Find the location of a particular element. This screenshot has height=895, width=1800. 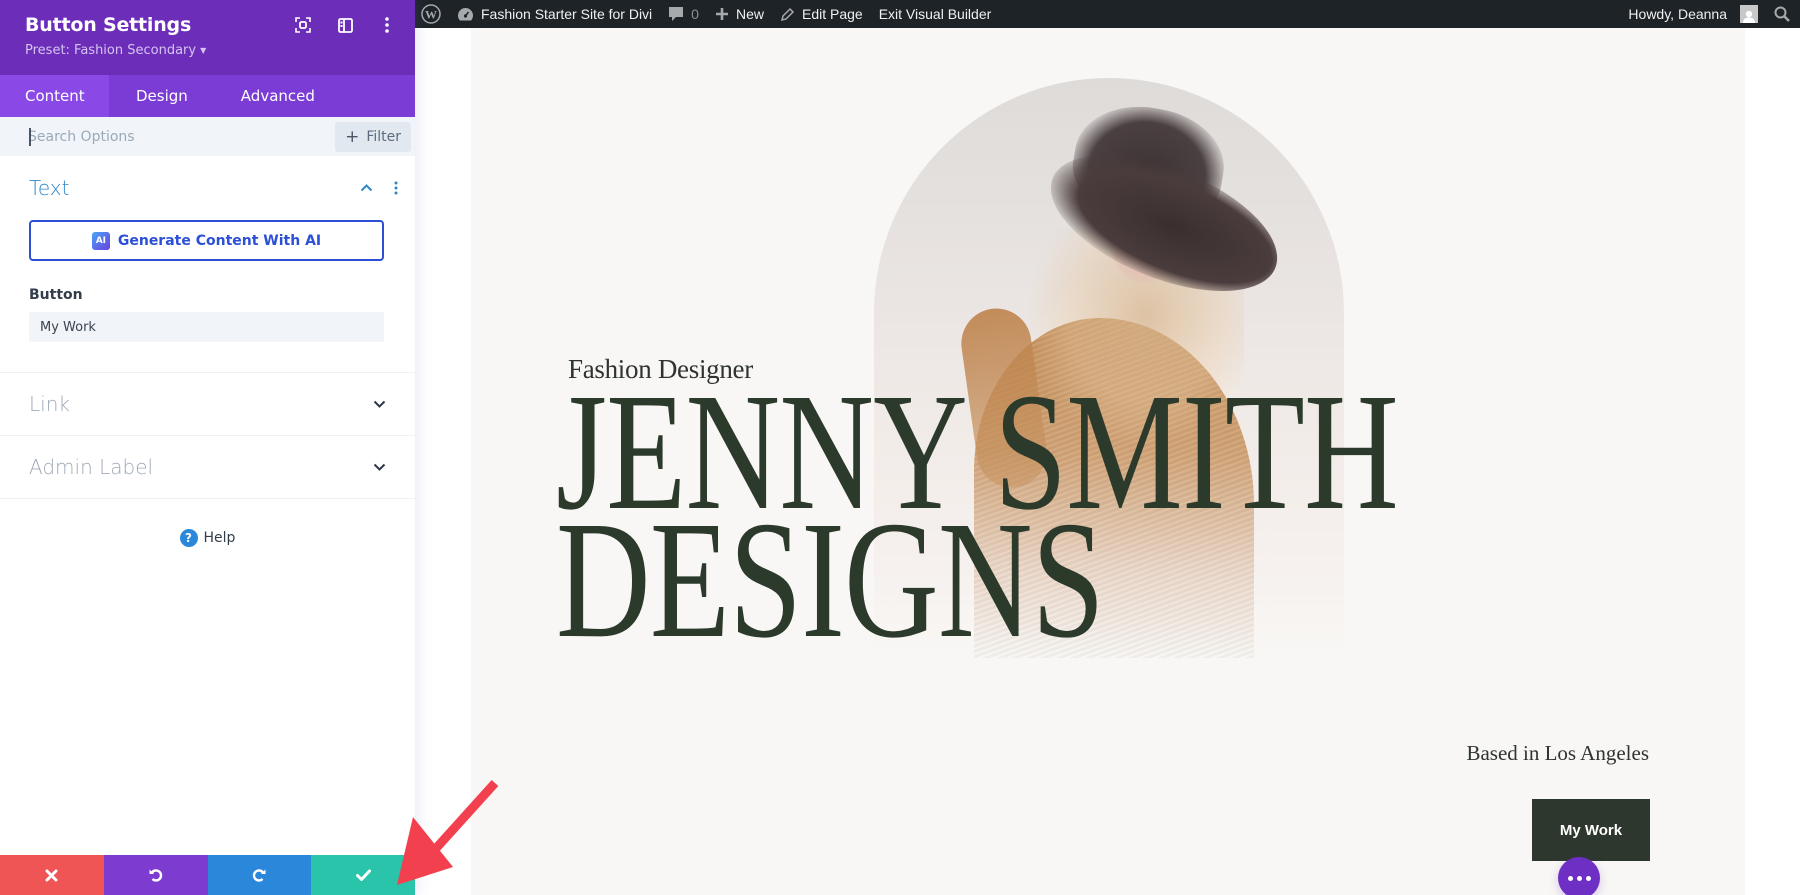

search-icon is located at coordinates (1782, 14).